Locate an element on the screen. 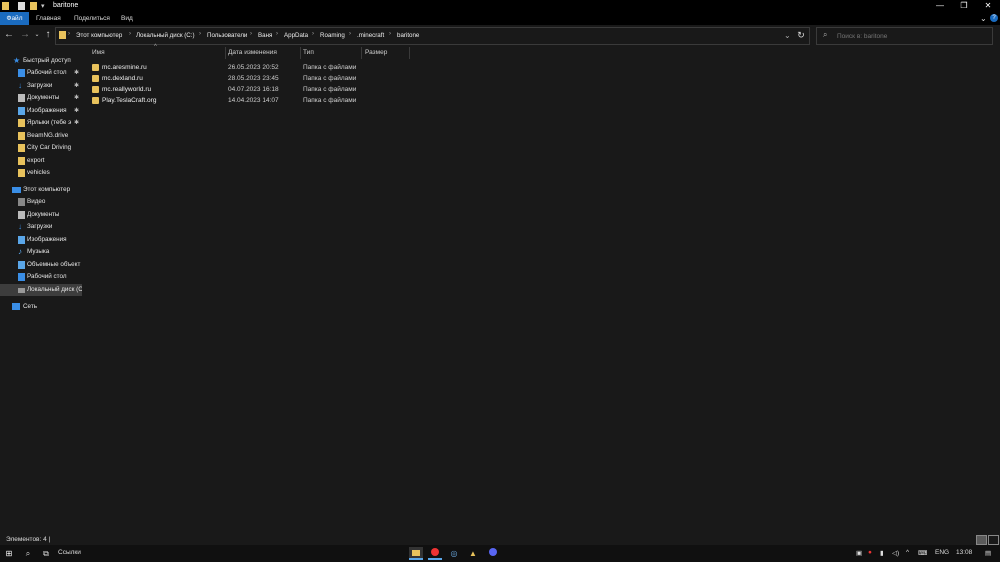 The image size is (1000, 562). nav-item-shortcuts: Ярлыки (тебе э ✱ is located at coordinates (41, 123).